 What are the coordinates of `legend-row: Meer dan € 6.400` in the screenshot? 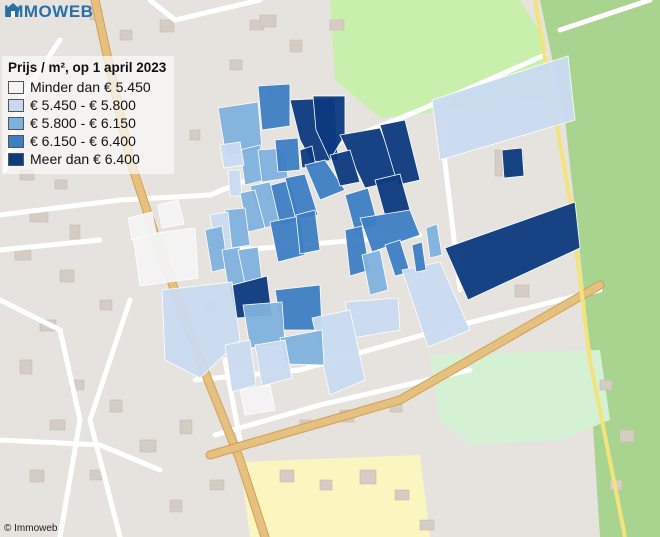 It's located at (88, 159).